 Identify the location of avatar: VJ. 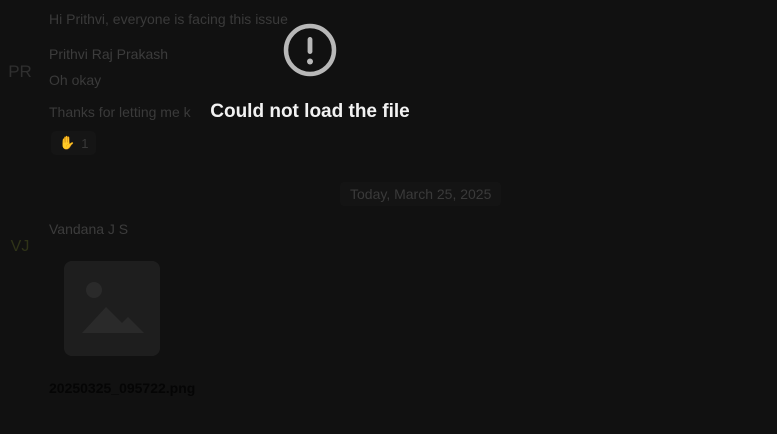
(20, 247).